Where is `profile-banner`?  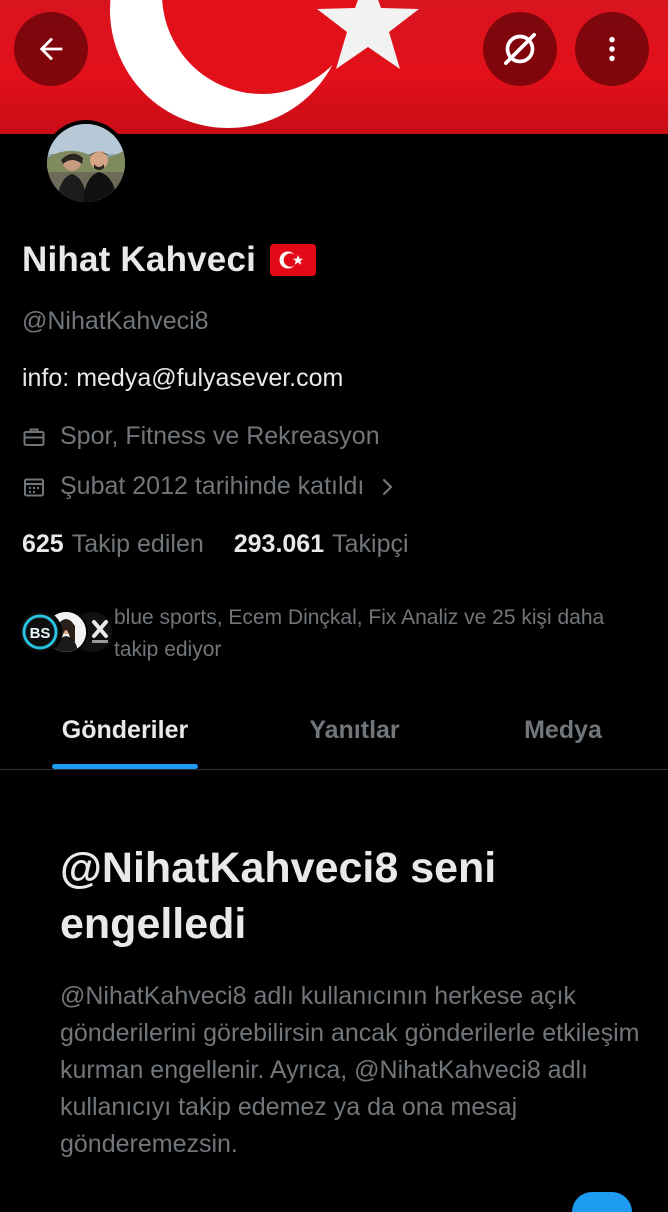
profile-banner is located at coordinates (334, 67).